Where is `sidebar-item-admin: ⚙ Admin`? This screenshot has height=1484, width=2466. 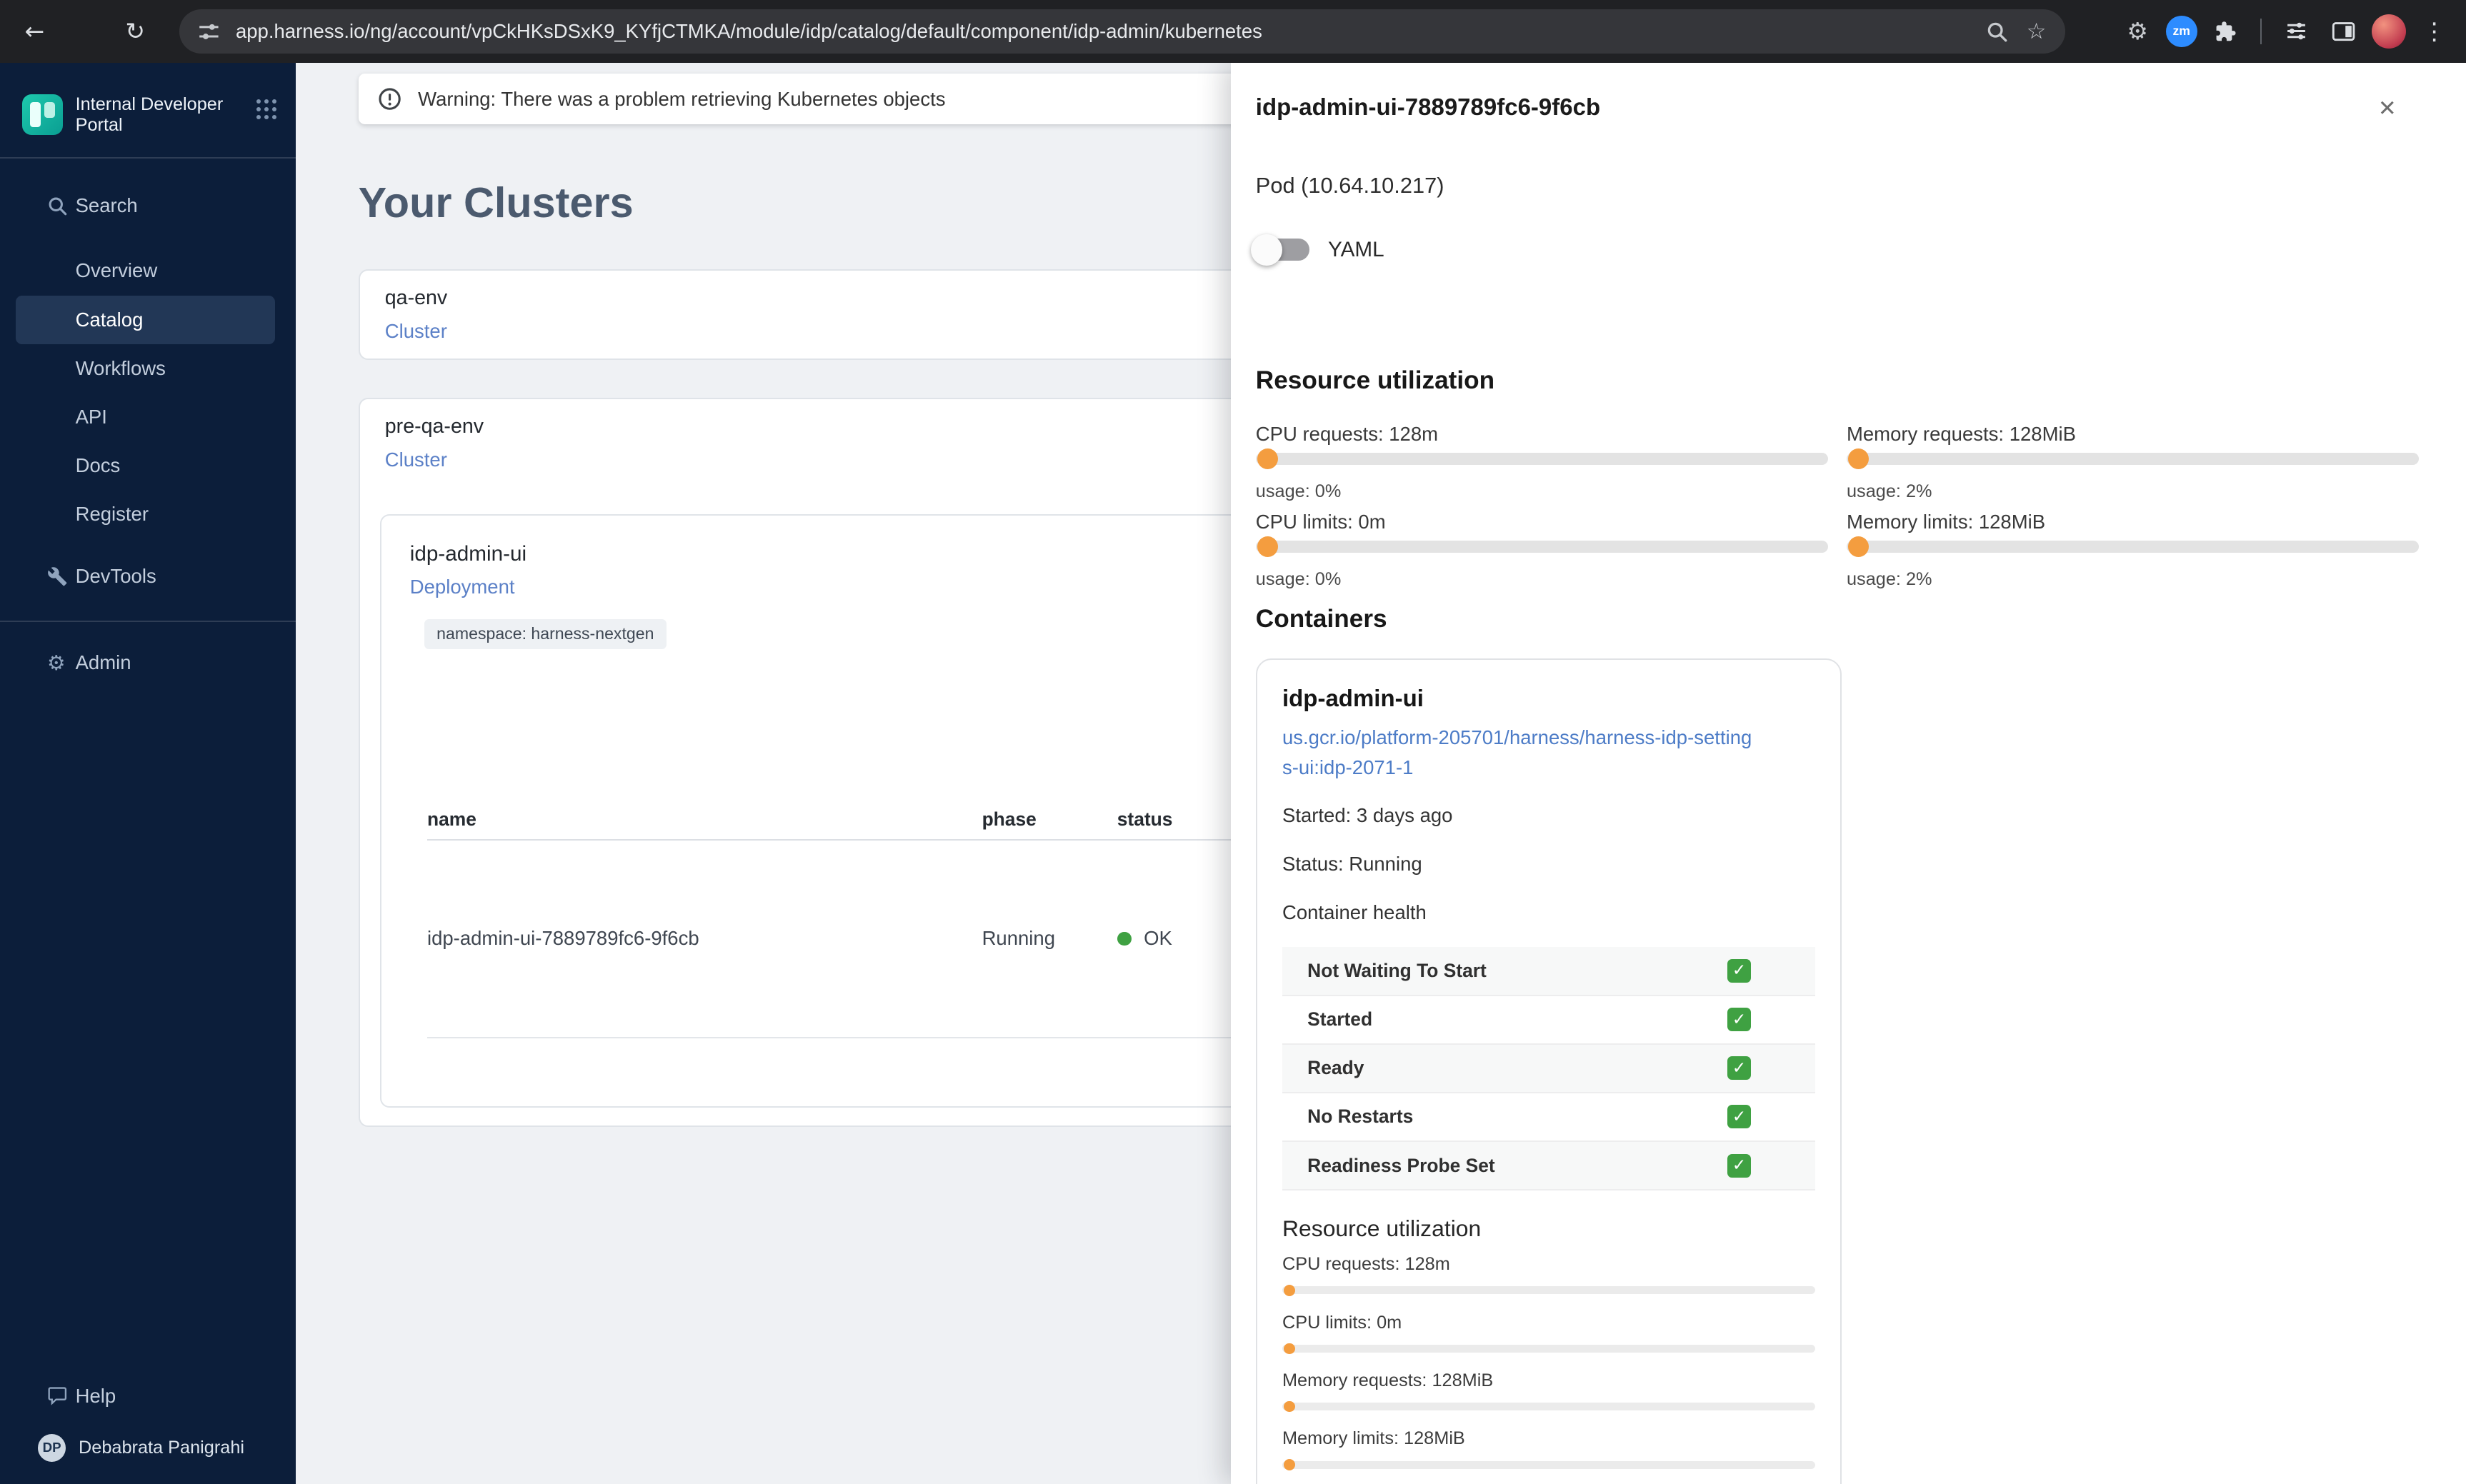
sidebar-item-admin: ⚙ Admin is located at coordinates (148, 663).